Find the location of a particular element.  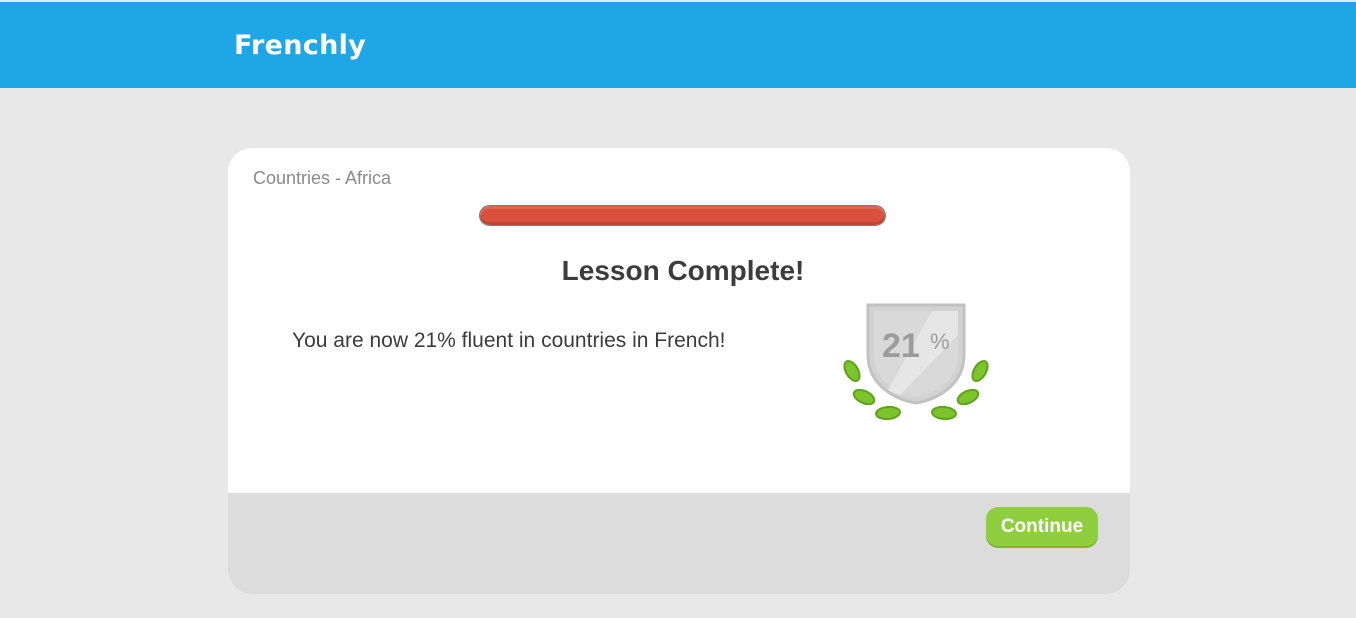

lesson-name: Countries - Africa is located at coordinates (322, 178).